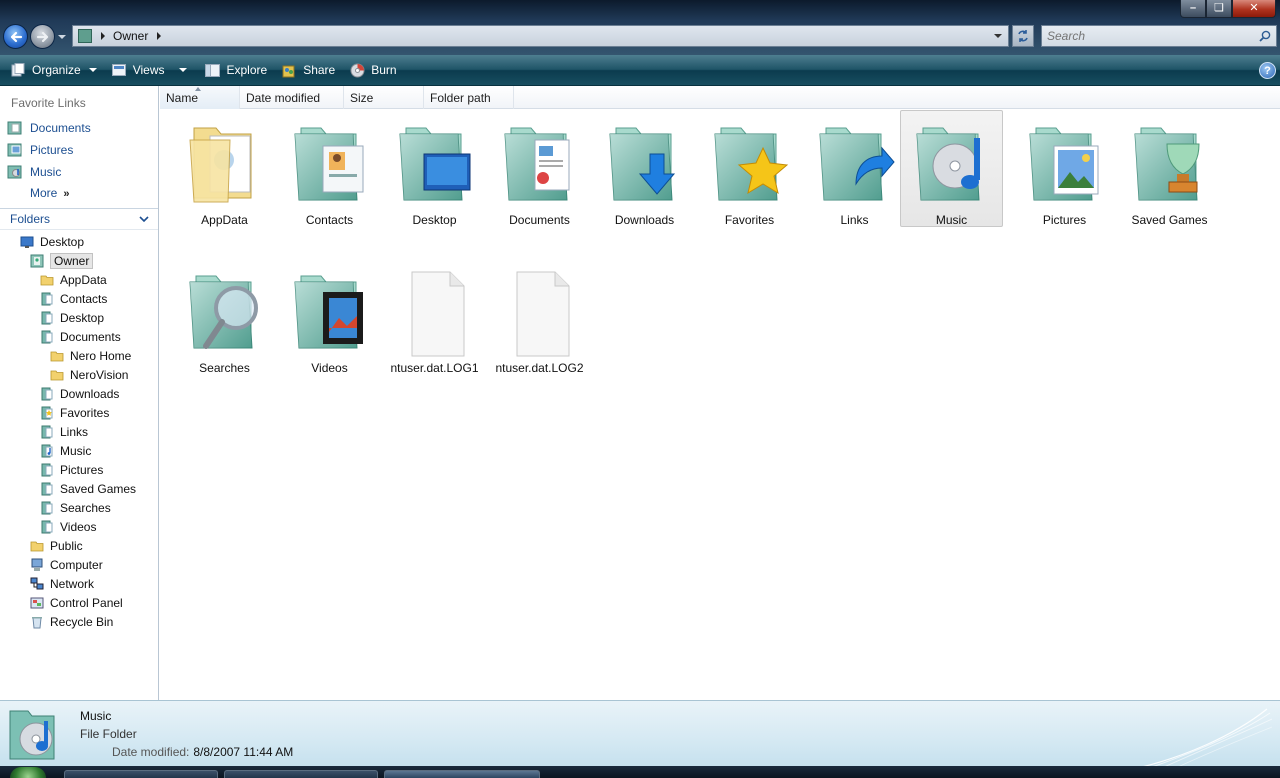 The width and height of the screenshot is (1280, 778). What do you see at coordinates (462, 774) in the screenshot?
I see `taskbar-window-button-active` at bounding box center [462, 774].